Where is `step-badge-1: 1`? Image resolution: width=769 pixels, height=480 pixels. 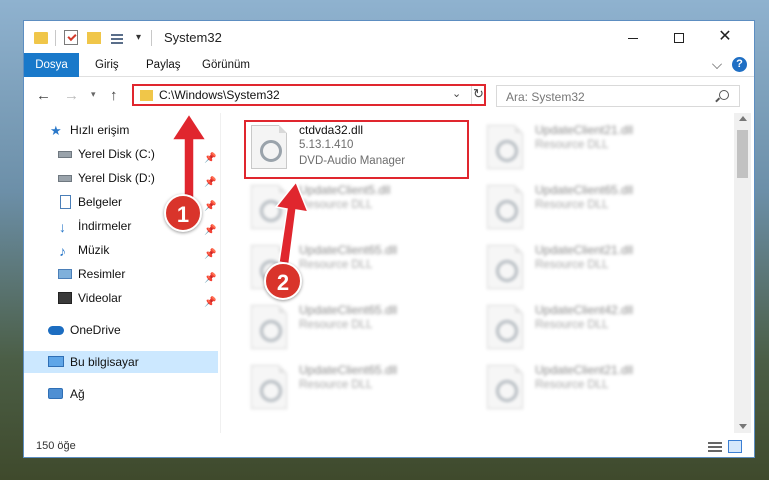 step-badge-1: 1 is located at coordinates (183, 213).